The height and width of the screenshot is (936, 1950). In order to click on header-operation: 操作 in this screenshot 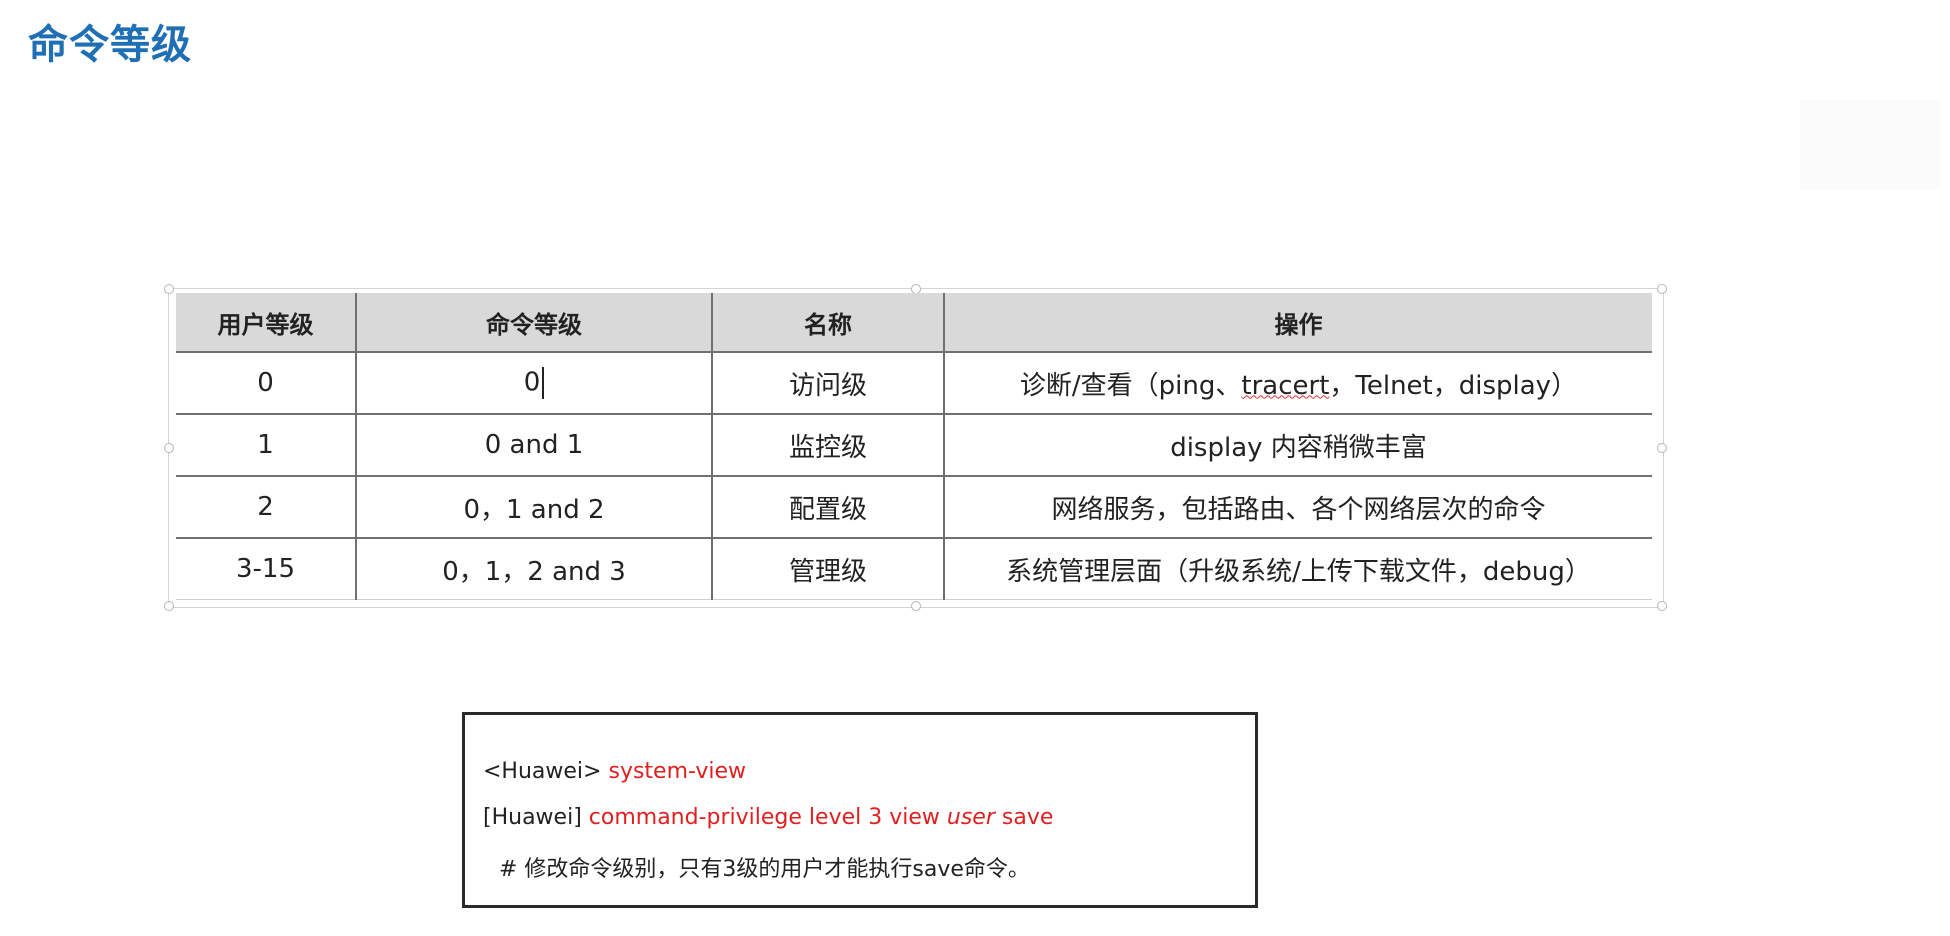, I will do `click(1297, 323)`.